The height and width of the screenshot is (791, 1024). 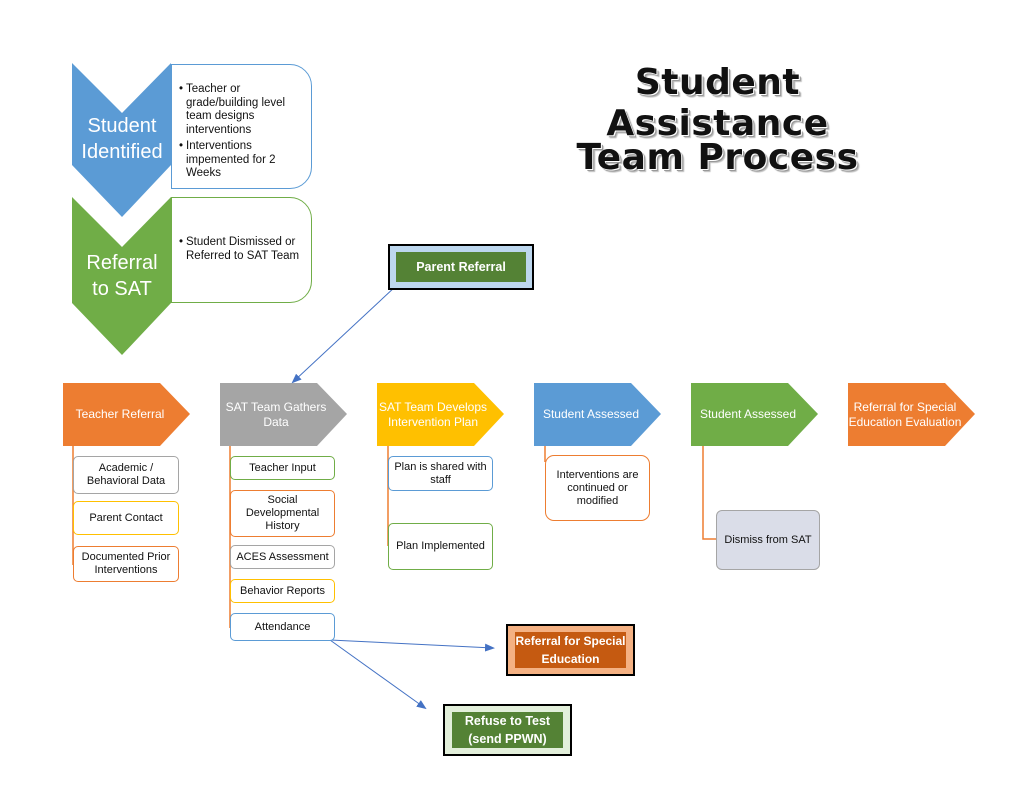 What do you see at coordinates (378, 674) in the screenshot?
I see `attendance-to-refuse-test-arrow` at bounding box center [378, 674].